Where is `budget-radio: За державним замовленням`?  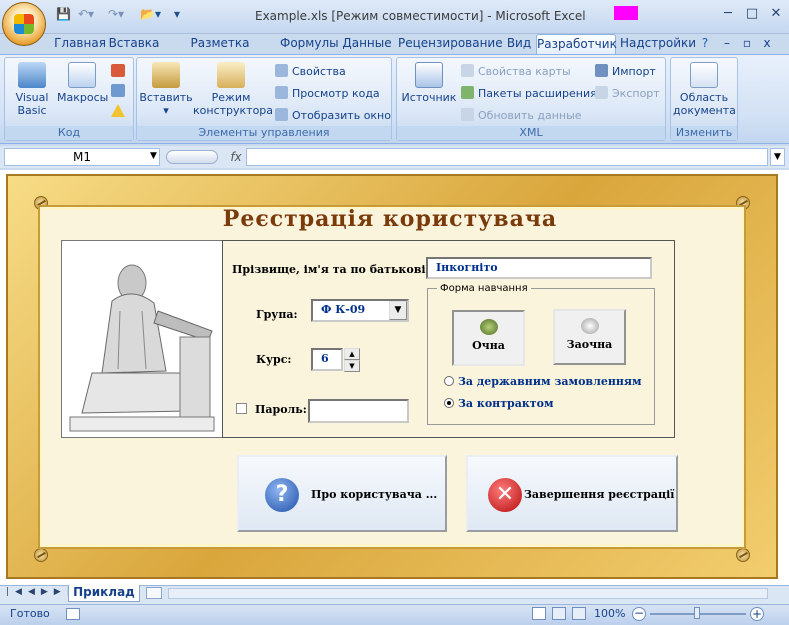 budget-radio: За державним замовленням is located at coordinates (543, 381).